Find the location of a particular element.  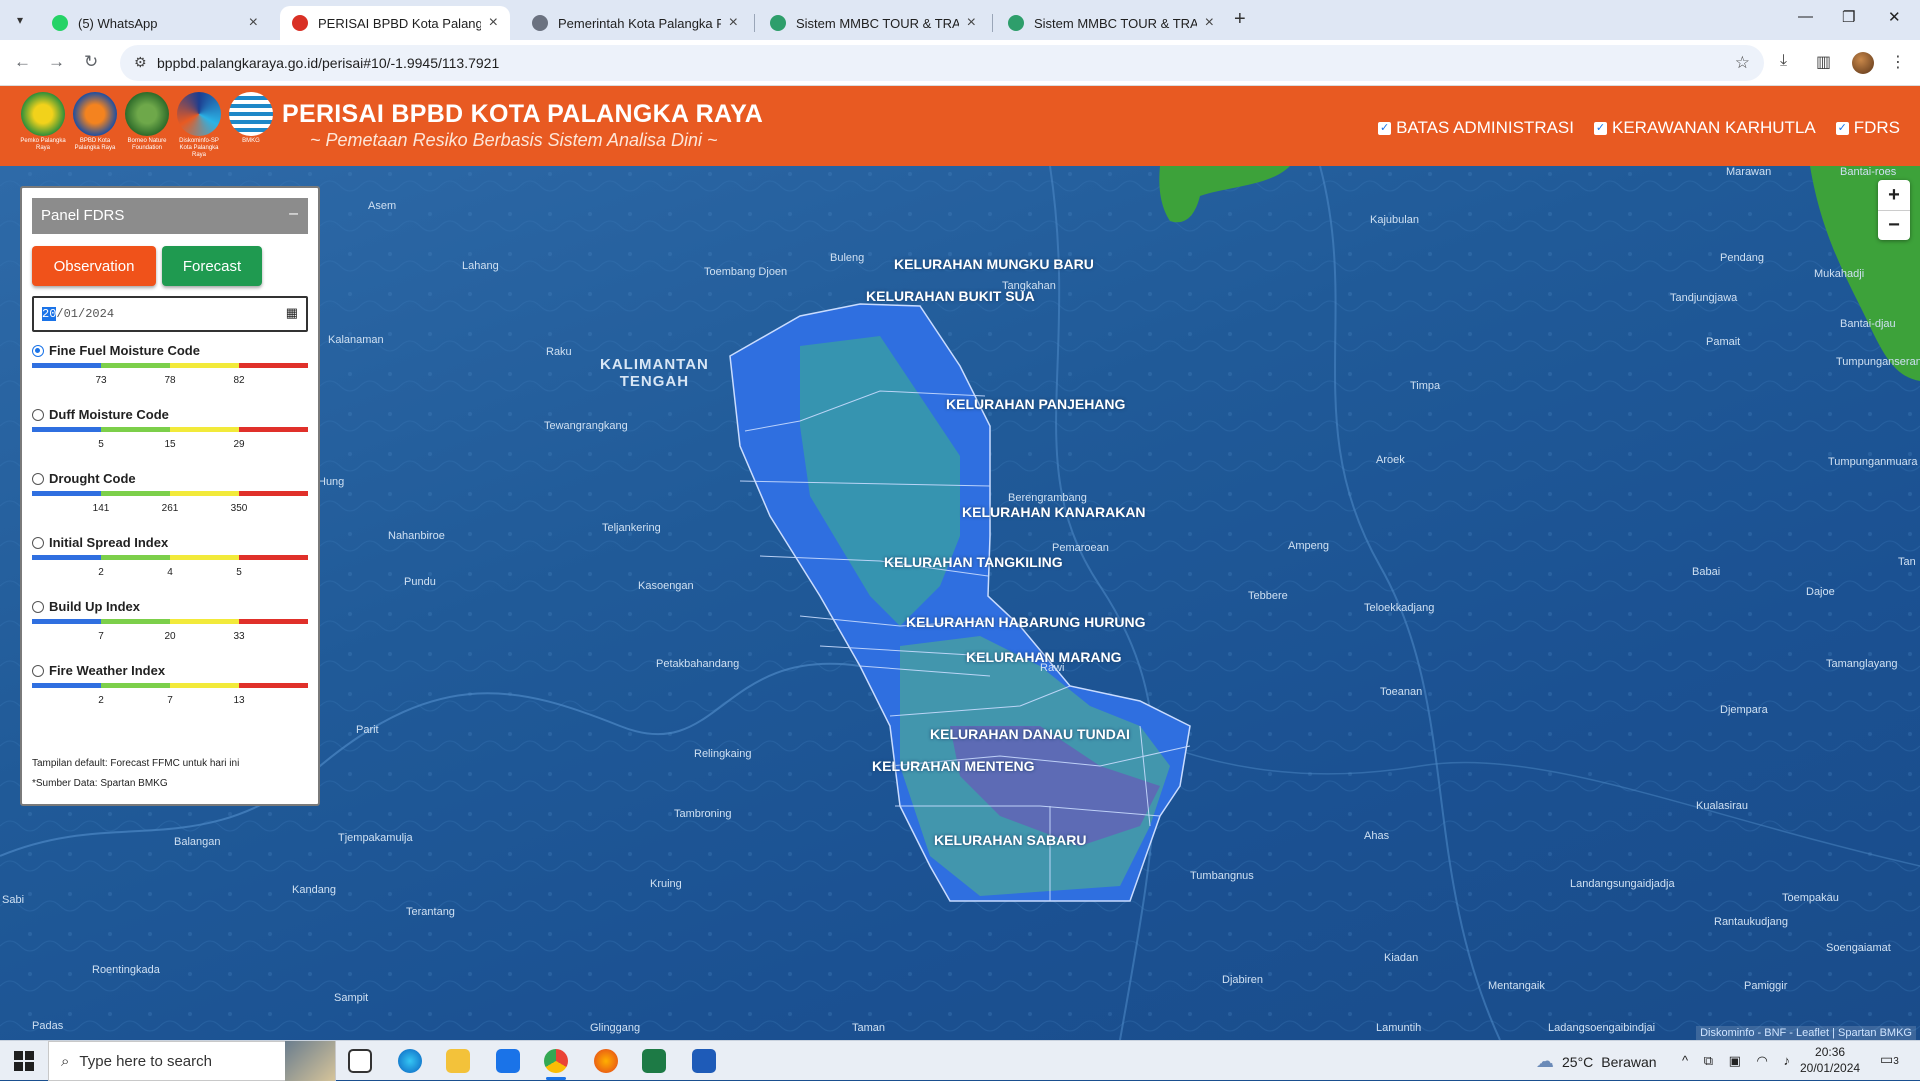

forecast-button: Forecast is located at coordinates (212, 266).